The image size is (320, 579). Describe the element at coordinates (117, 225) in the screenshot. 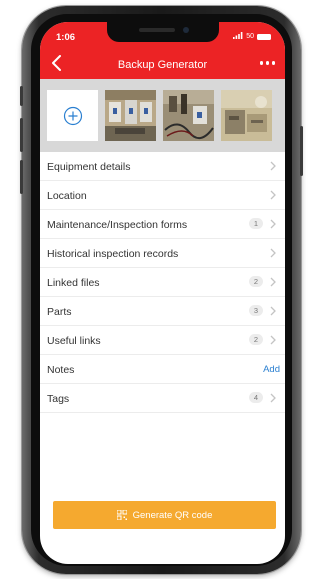

I see `list-item-label: Maintenance/Inspection forms` at that location.